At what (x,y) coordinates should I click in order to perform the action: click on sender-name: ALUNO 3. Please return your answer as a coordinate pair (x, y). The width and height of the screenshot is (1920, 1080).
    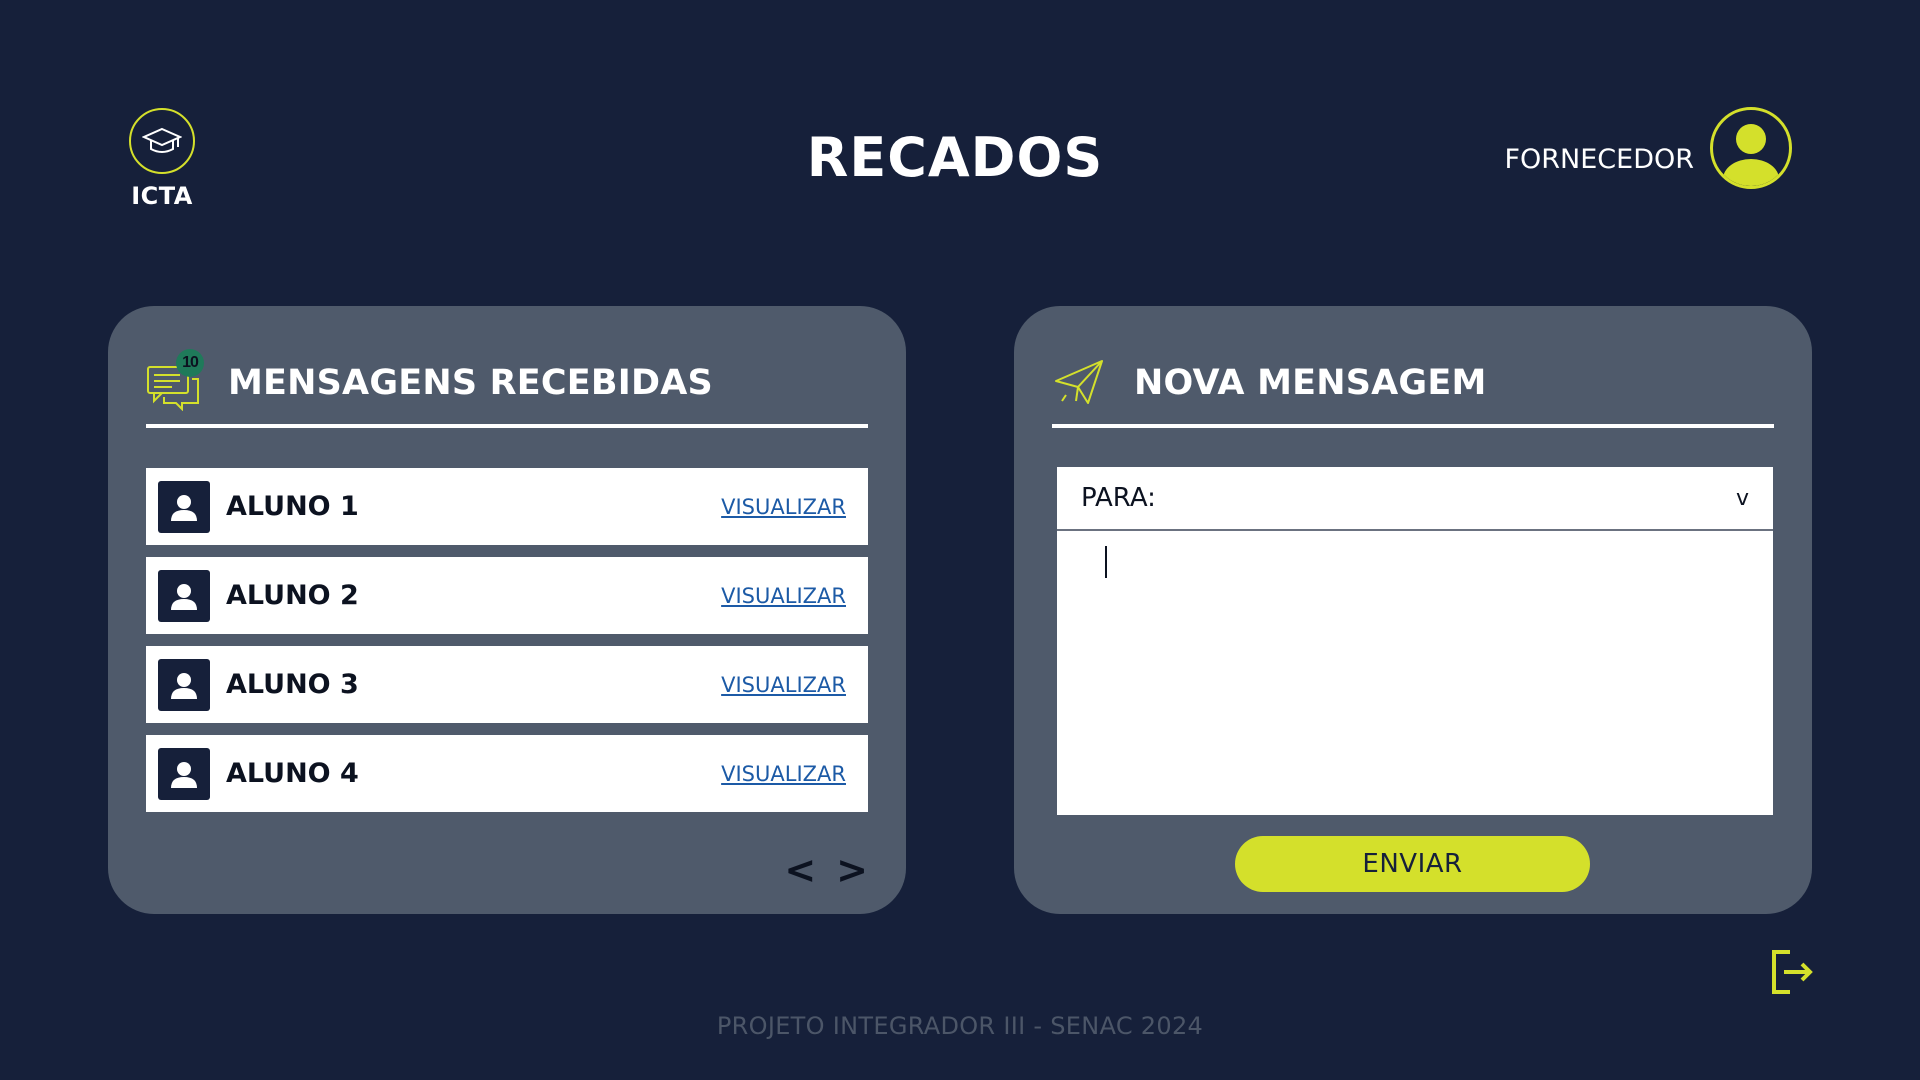
    Looking at the image, I should click on (292, 684).